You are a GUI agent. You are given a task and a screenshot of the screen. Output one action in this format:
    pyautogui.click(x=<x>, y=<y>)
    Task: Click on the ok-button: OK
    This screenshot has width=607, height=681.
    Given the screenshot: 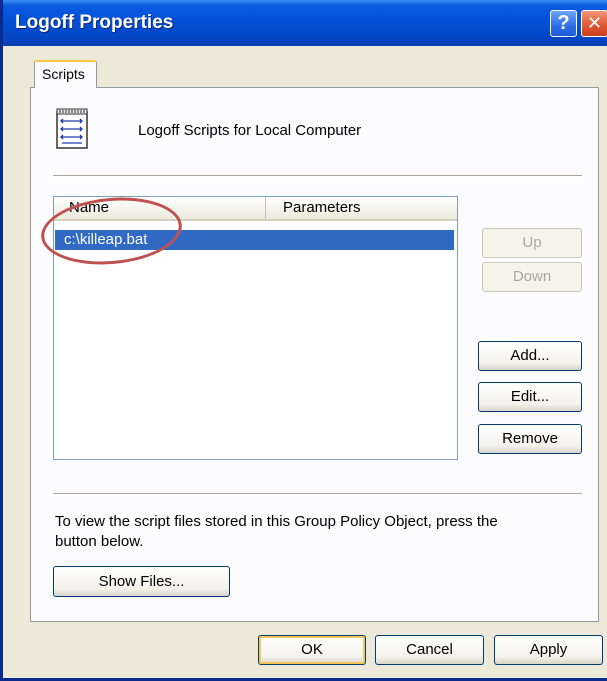 What is the action you would take?
    pyautogui.click(x=312, y=650)
    